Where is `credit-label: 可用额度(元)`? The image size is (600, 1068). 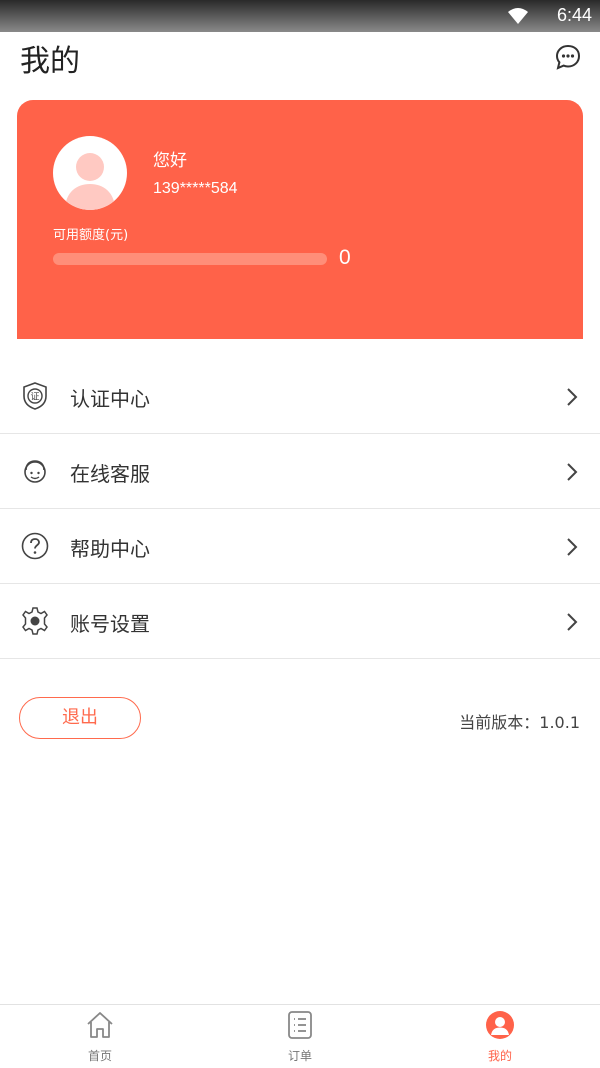
credit-label: 可用额度(元) is located at coordinates (91, 235).